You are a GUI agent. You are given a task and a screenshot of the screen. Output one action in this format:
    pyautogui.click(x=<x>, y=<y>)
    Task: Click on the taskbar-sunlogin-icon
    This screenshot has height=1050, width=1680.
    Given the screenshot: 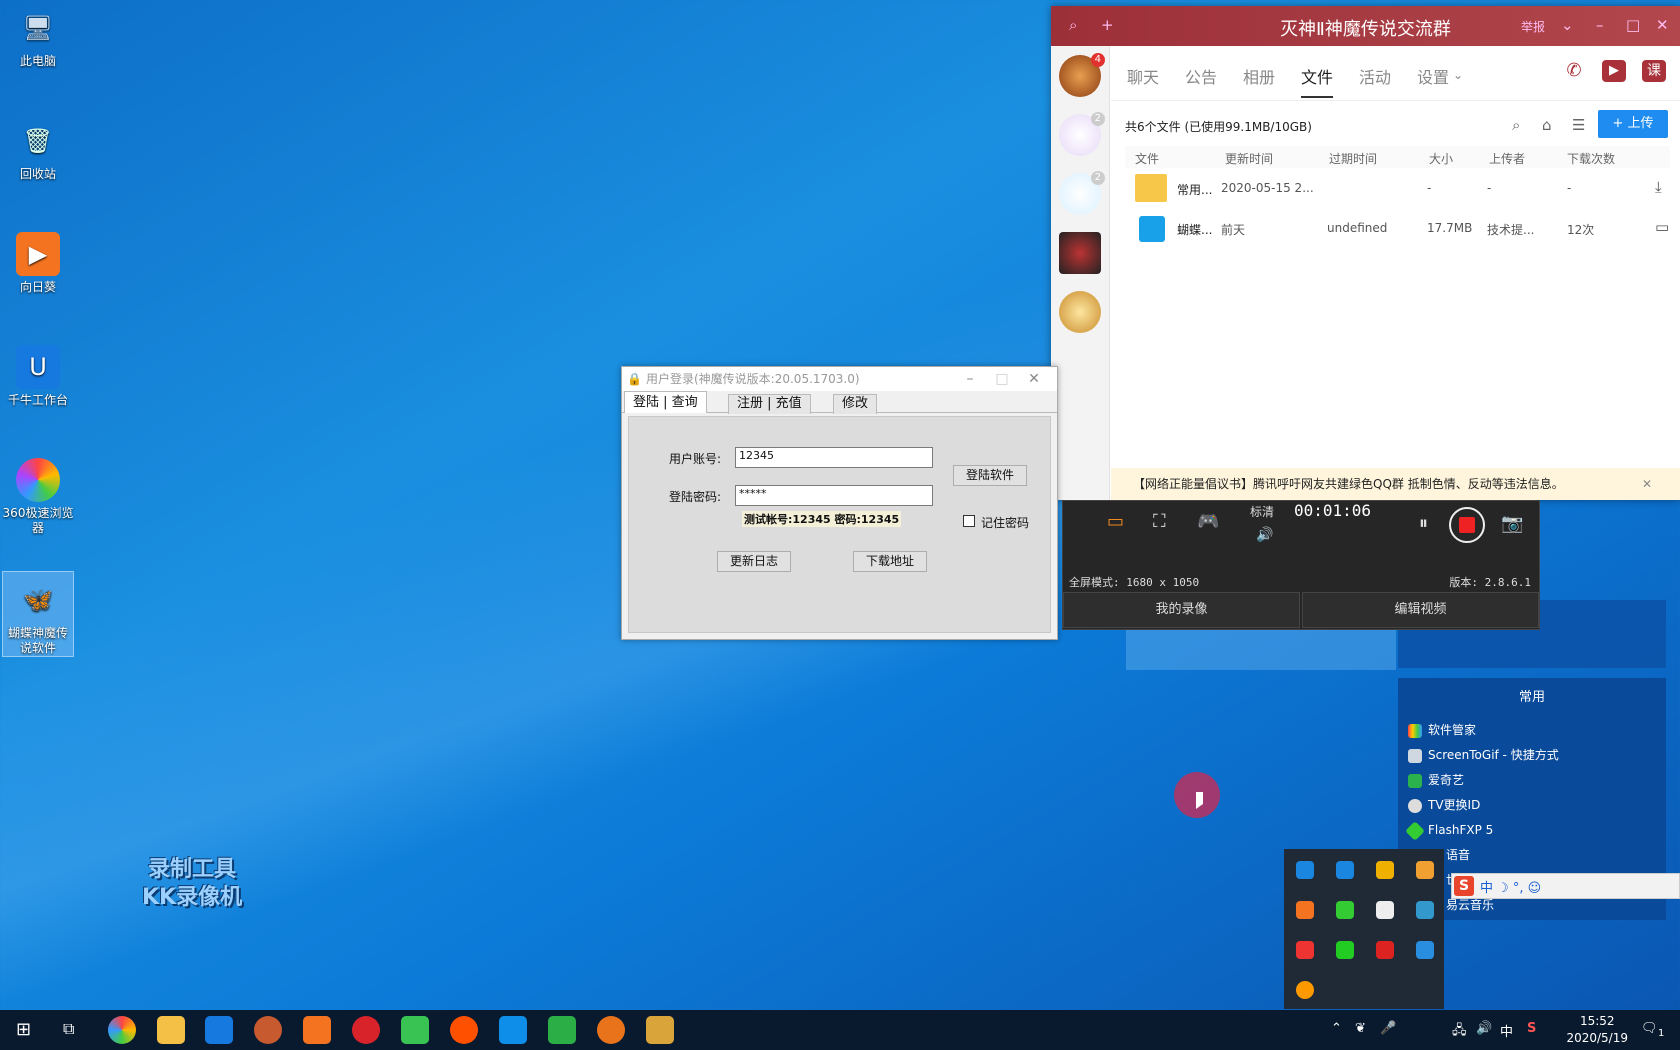 What is the action you would take?
    pyautogui.click(x=317, y=1030)
    